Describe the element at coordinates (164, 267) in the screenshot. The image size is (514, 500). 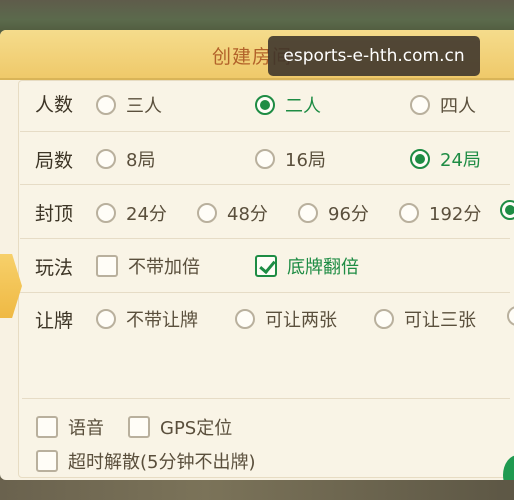
I see `option-label: 不带加倍` at that location.